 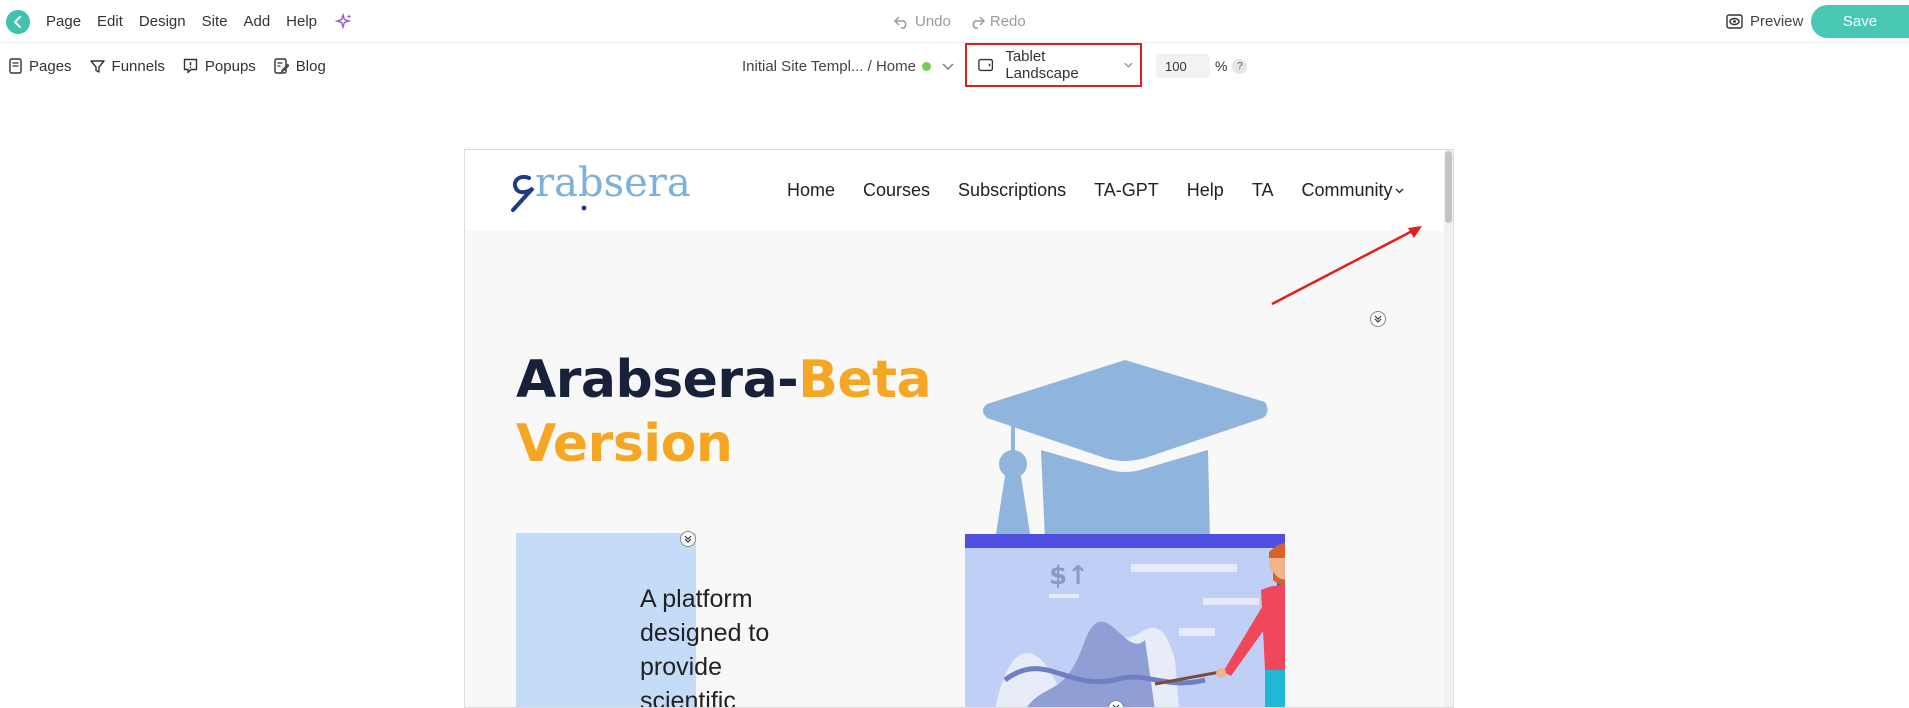 What do you see at coordinates (705, 633) in the screenshot?
I see `tagline-line: designed to` at bounding box center [705, 633].